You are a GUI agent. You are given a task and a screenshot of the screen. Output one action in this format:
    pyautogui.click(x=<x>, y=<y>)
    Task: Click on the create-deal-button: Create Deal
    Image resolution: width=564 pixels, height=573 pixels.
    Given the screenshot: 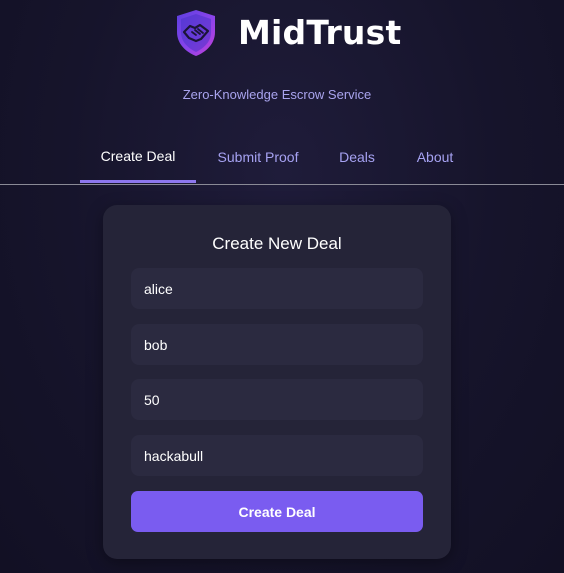 What is the action you would take?
    pyautogui.click(x=277, y=511)
    